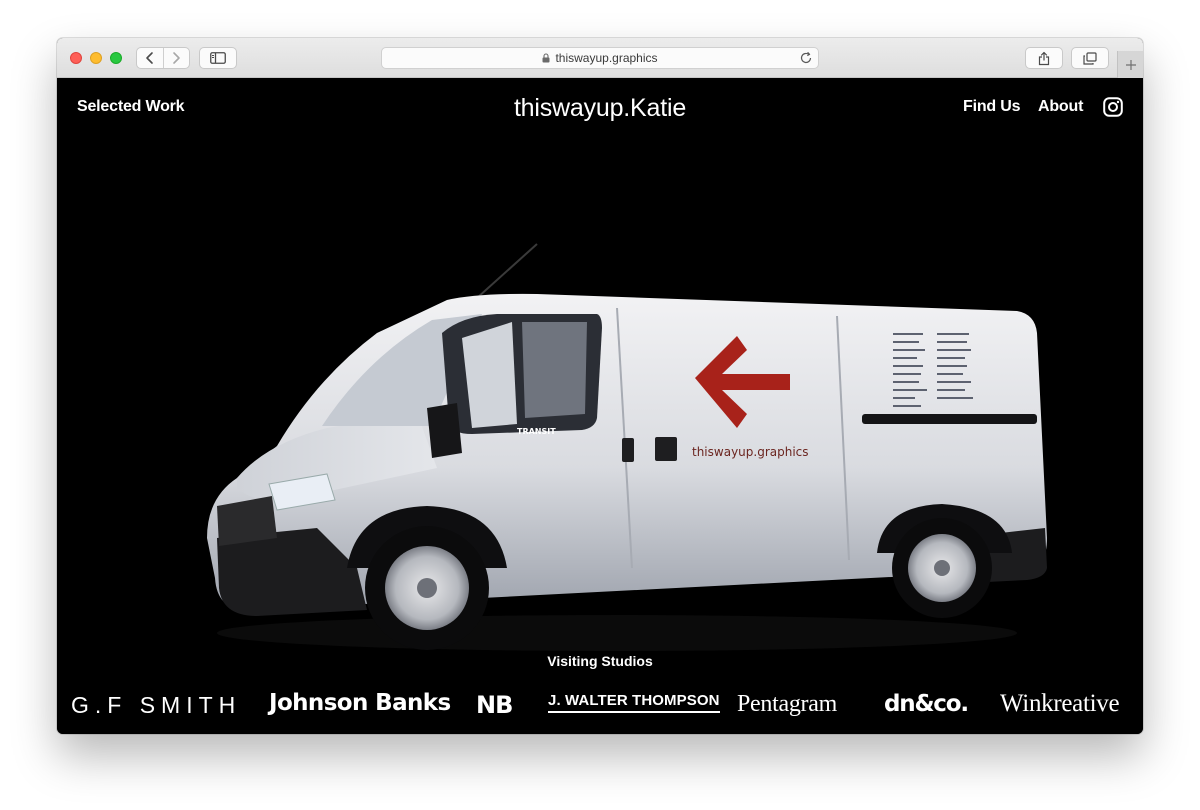 Image resolution: width=1200 pixels, height=810 pixels. I want to click on share-icon, so click(1044, 58).